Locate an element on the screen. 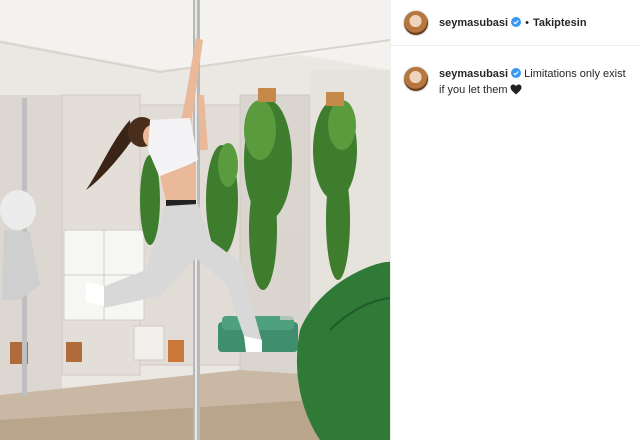 This screenshot has width=640, height=440. caption-username: seymasubasi is located at coordinates (480, 74).